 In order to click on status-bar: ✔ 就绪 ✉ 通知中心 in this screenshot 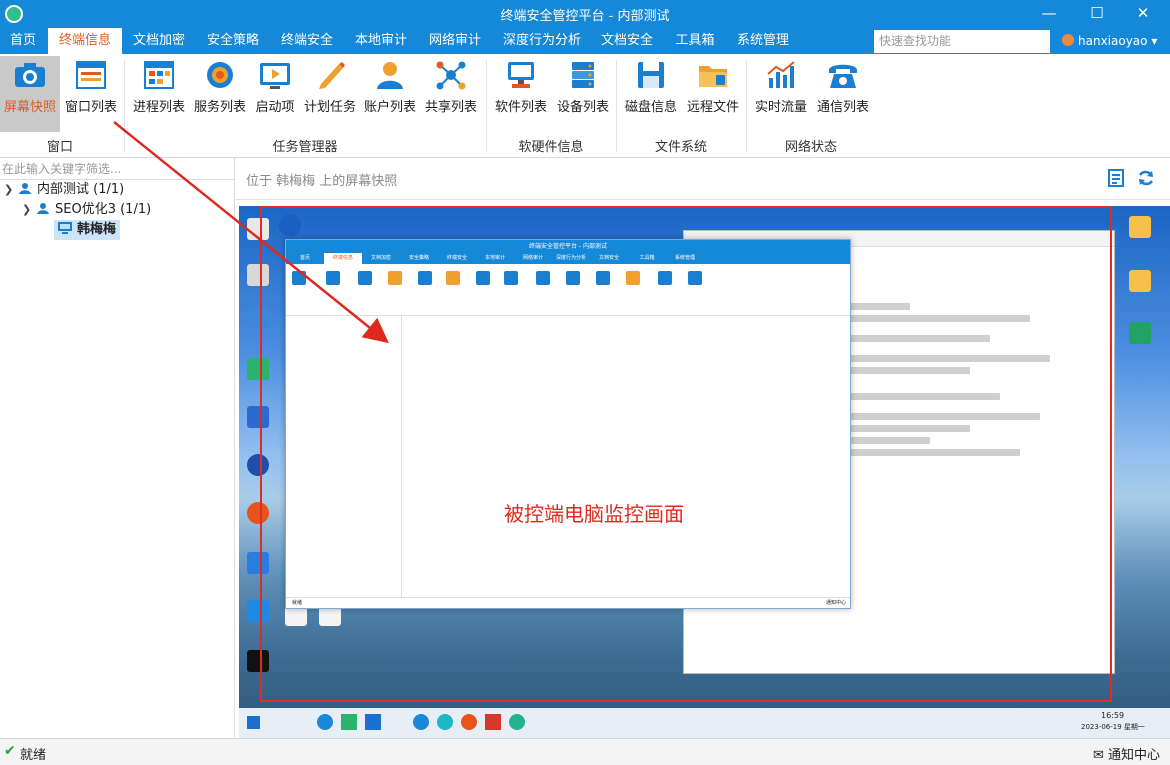, I will do `click(585, 751)`.